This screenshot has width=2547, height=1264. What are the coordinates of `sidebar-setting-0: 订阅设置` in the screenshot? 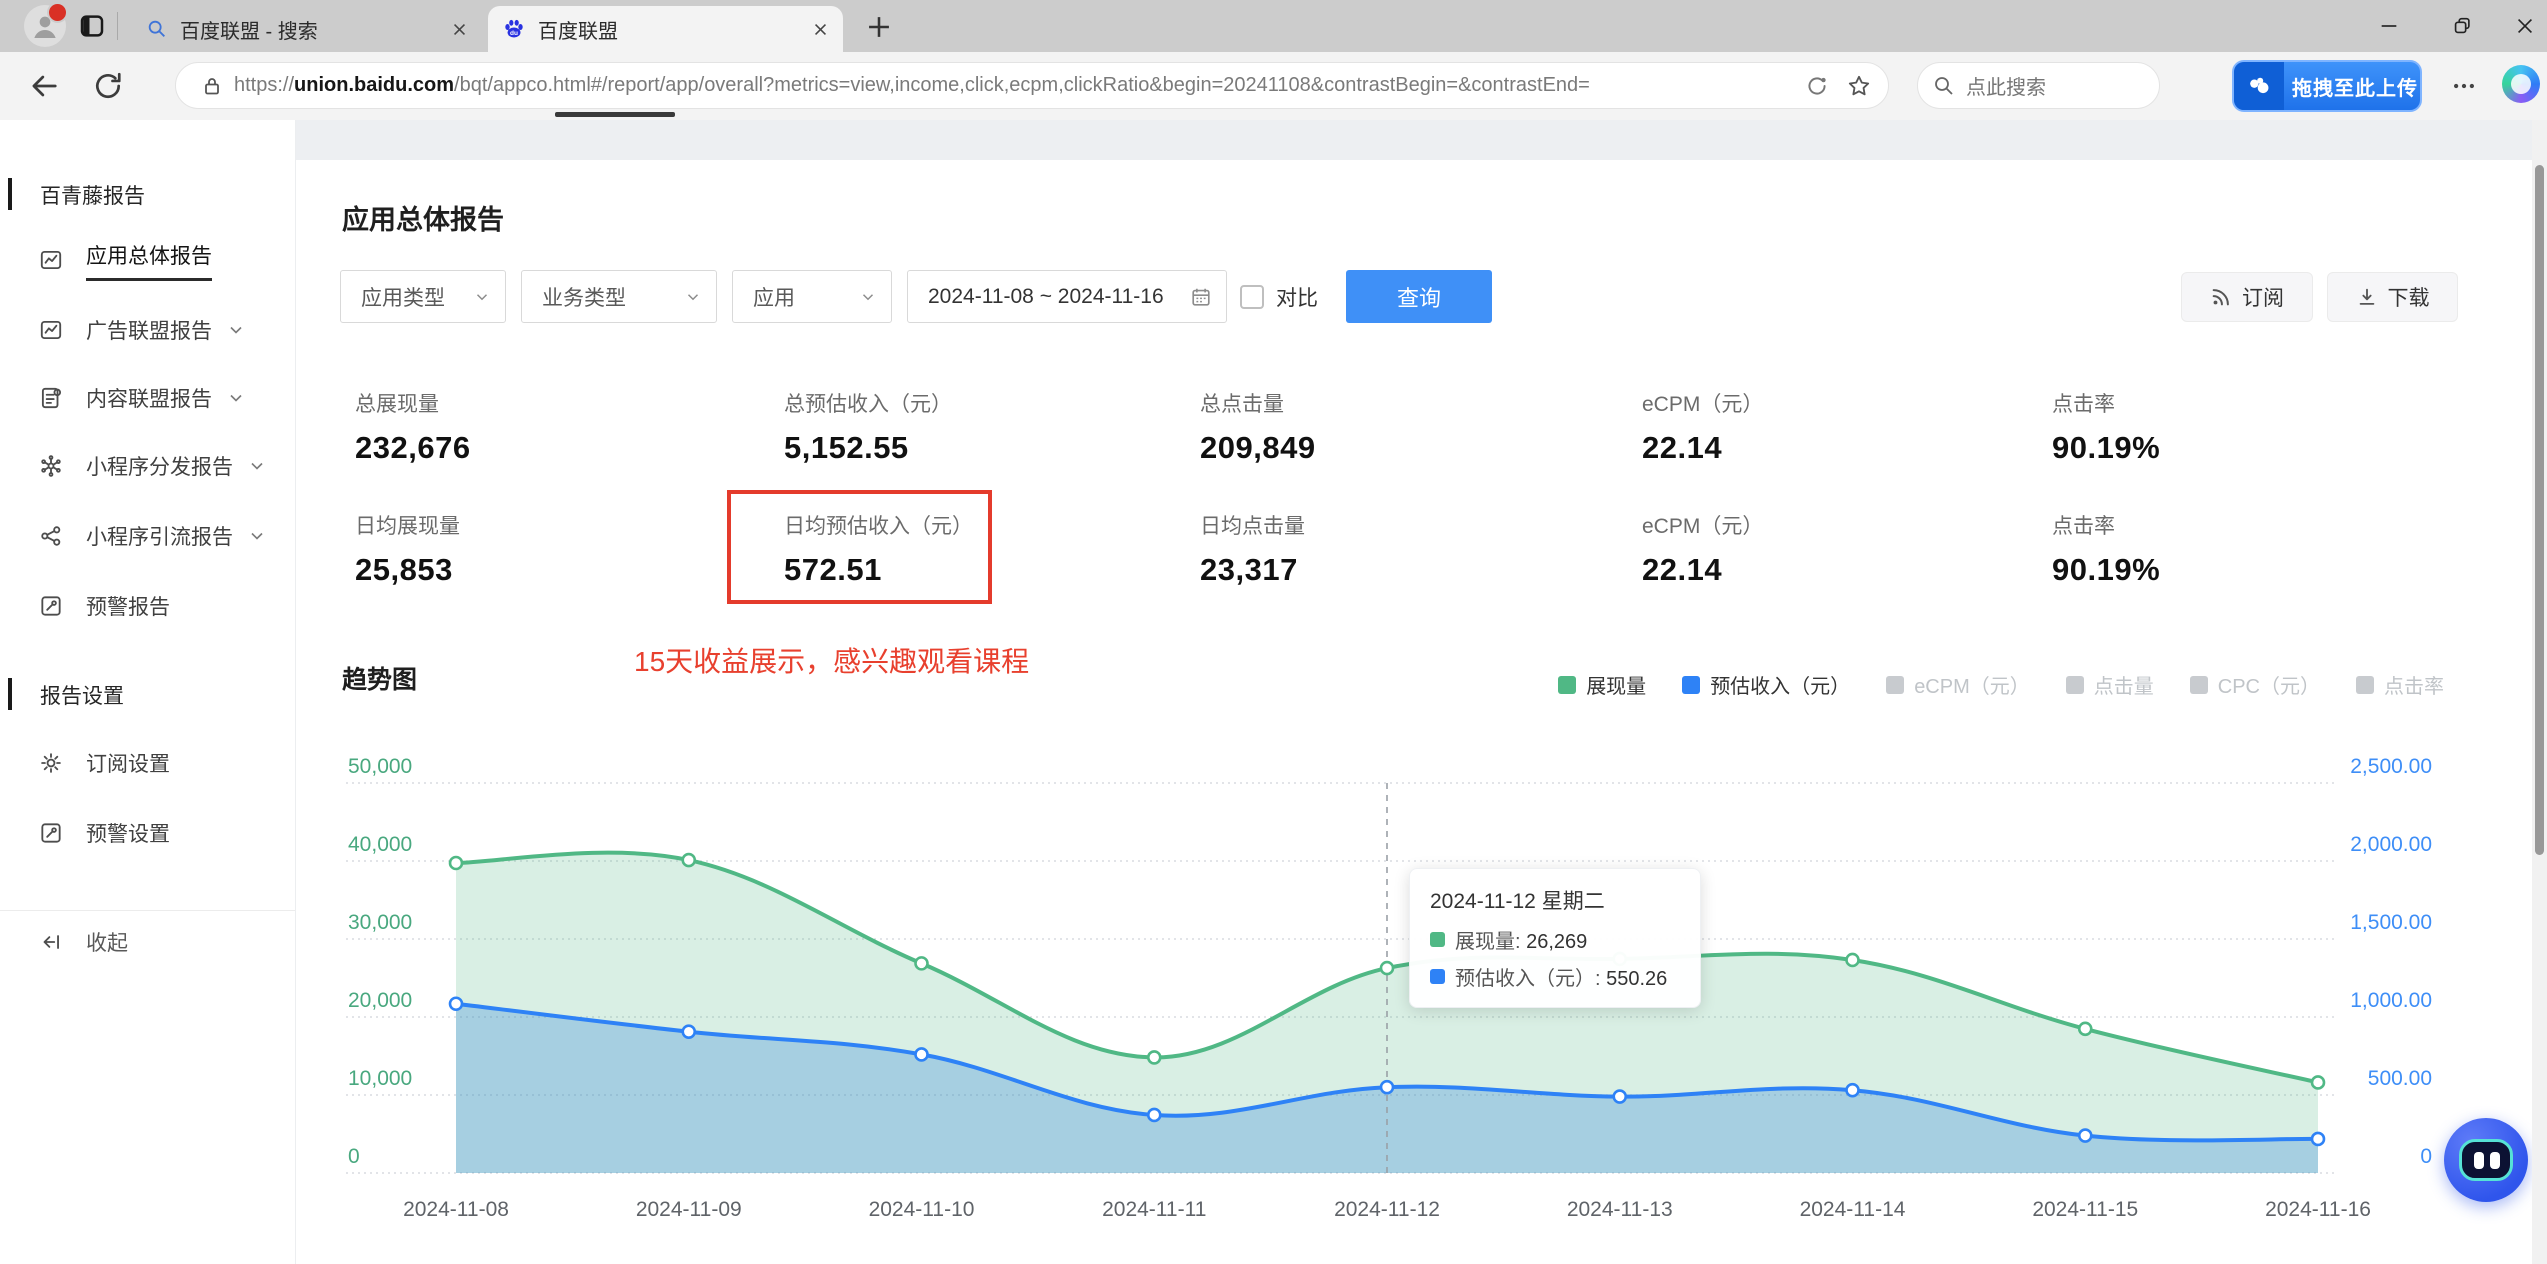 It's located at (147, 763).